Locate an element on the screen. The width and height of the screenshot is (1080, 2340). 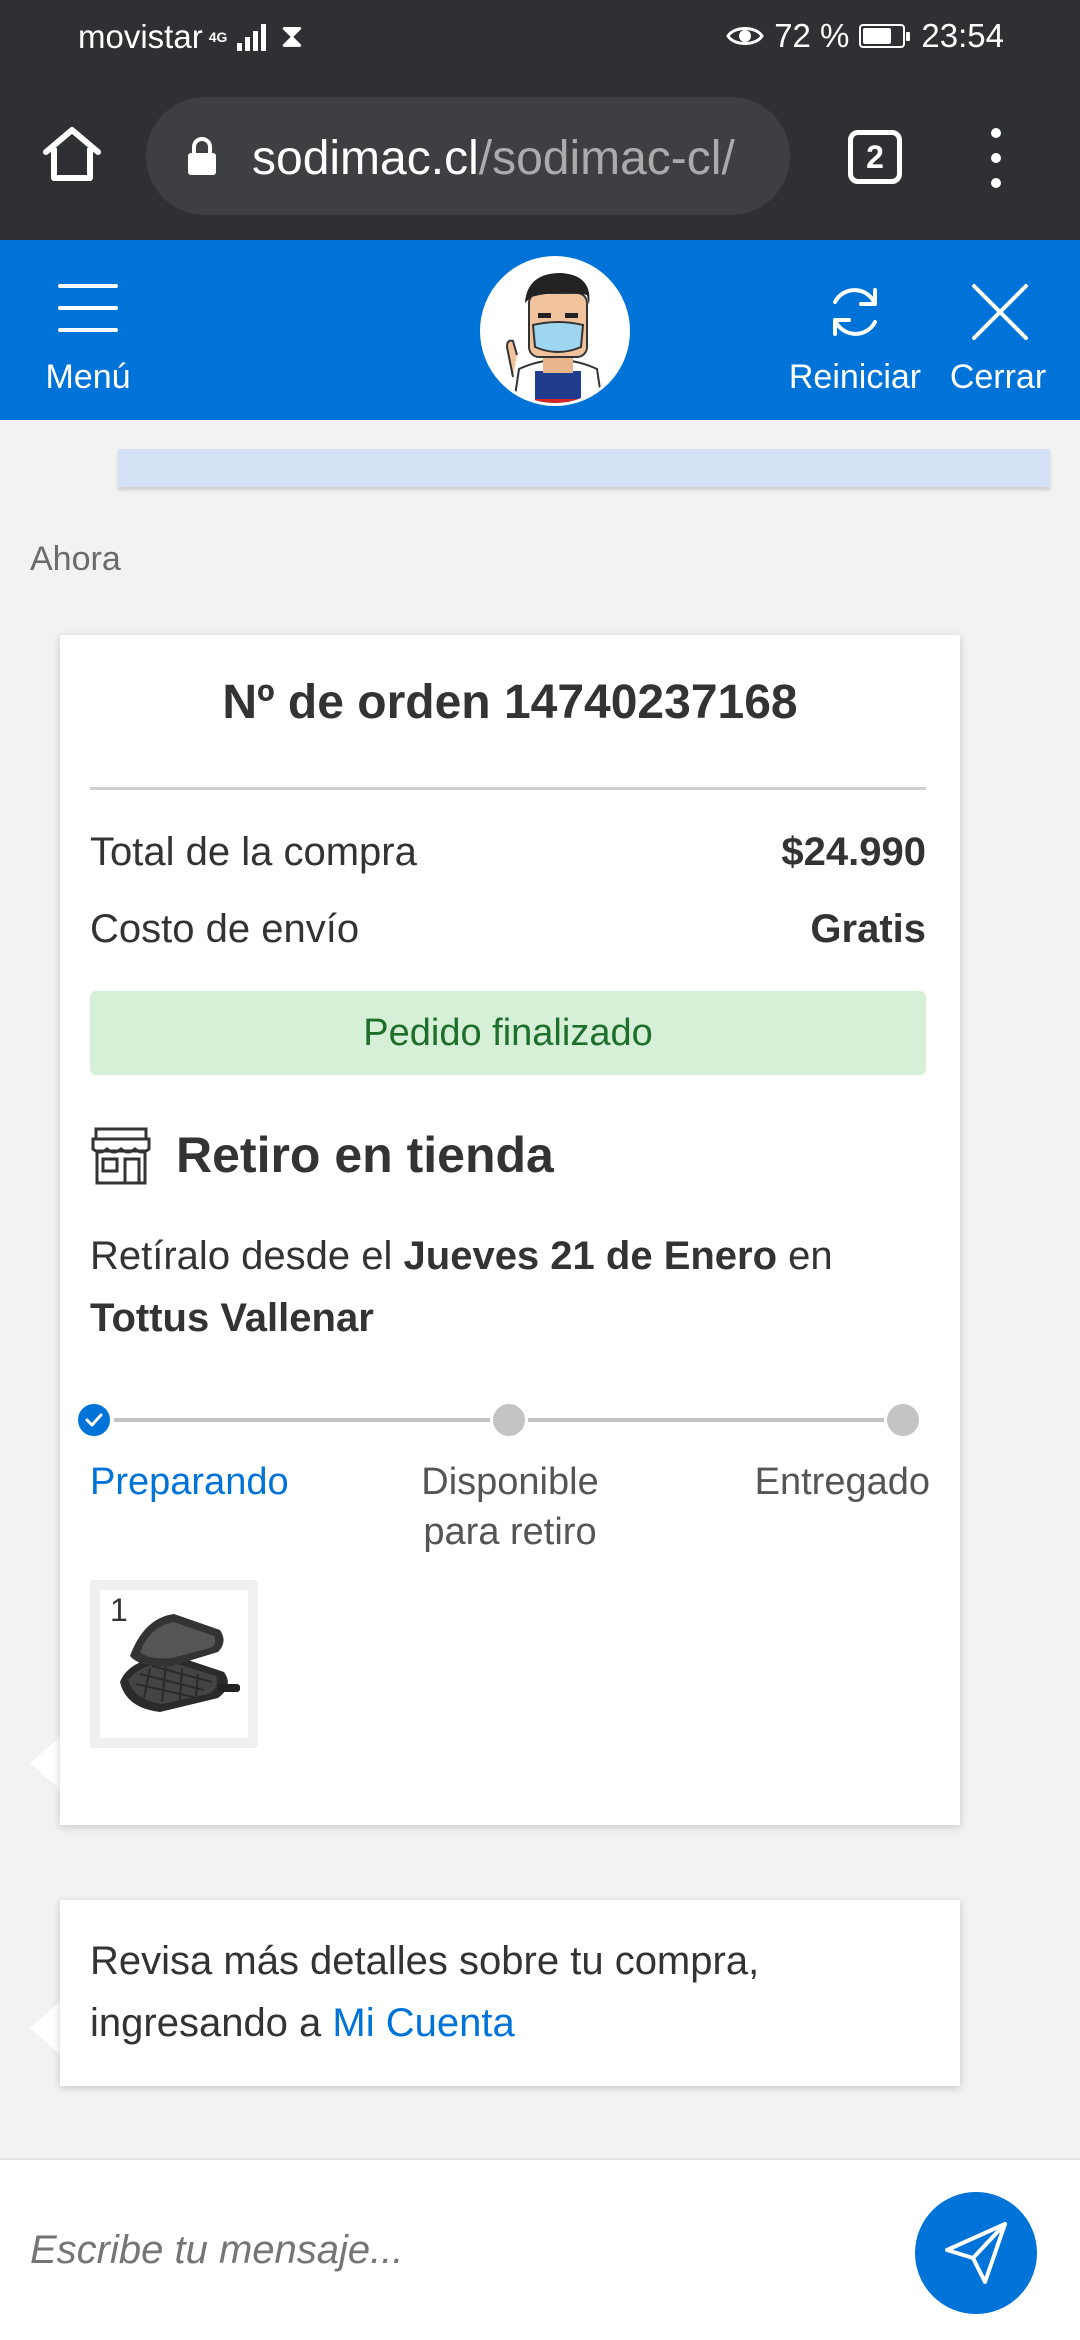
my-account-link: Mi Cuenta is located at coordinates (423, 2023).